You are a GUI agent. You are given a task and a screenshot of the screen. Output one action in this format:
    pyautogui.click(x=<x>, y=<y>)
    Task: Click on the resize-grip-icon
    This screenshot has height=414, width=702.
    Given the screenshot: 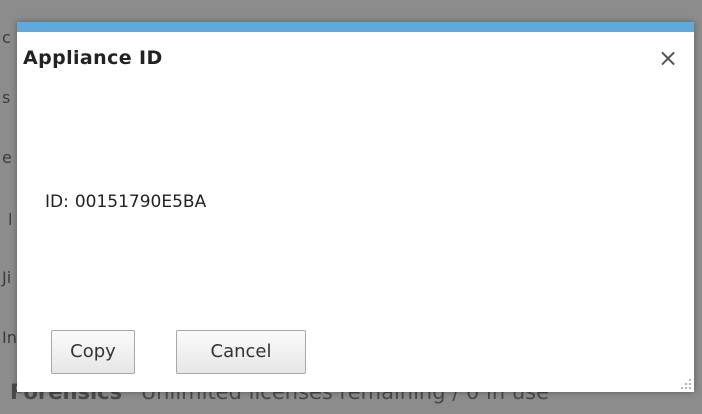 What is the action you would take?
    pyautogui.click(x=686, y=384)
    